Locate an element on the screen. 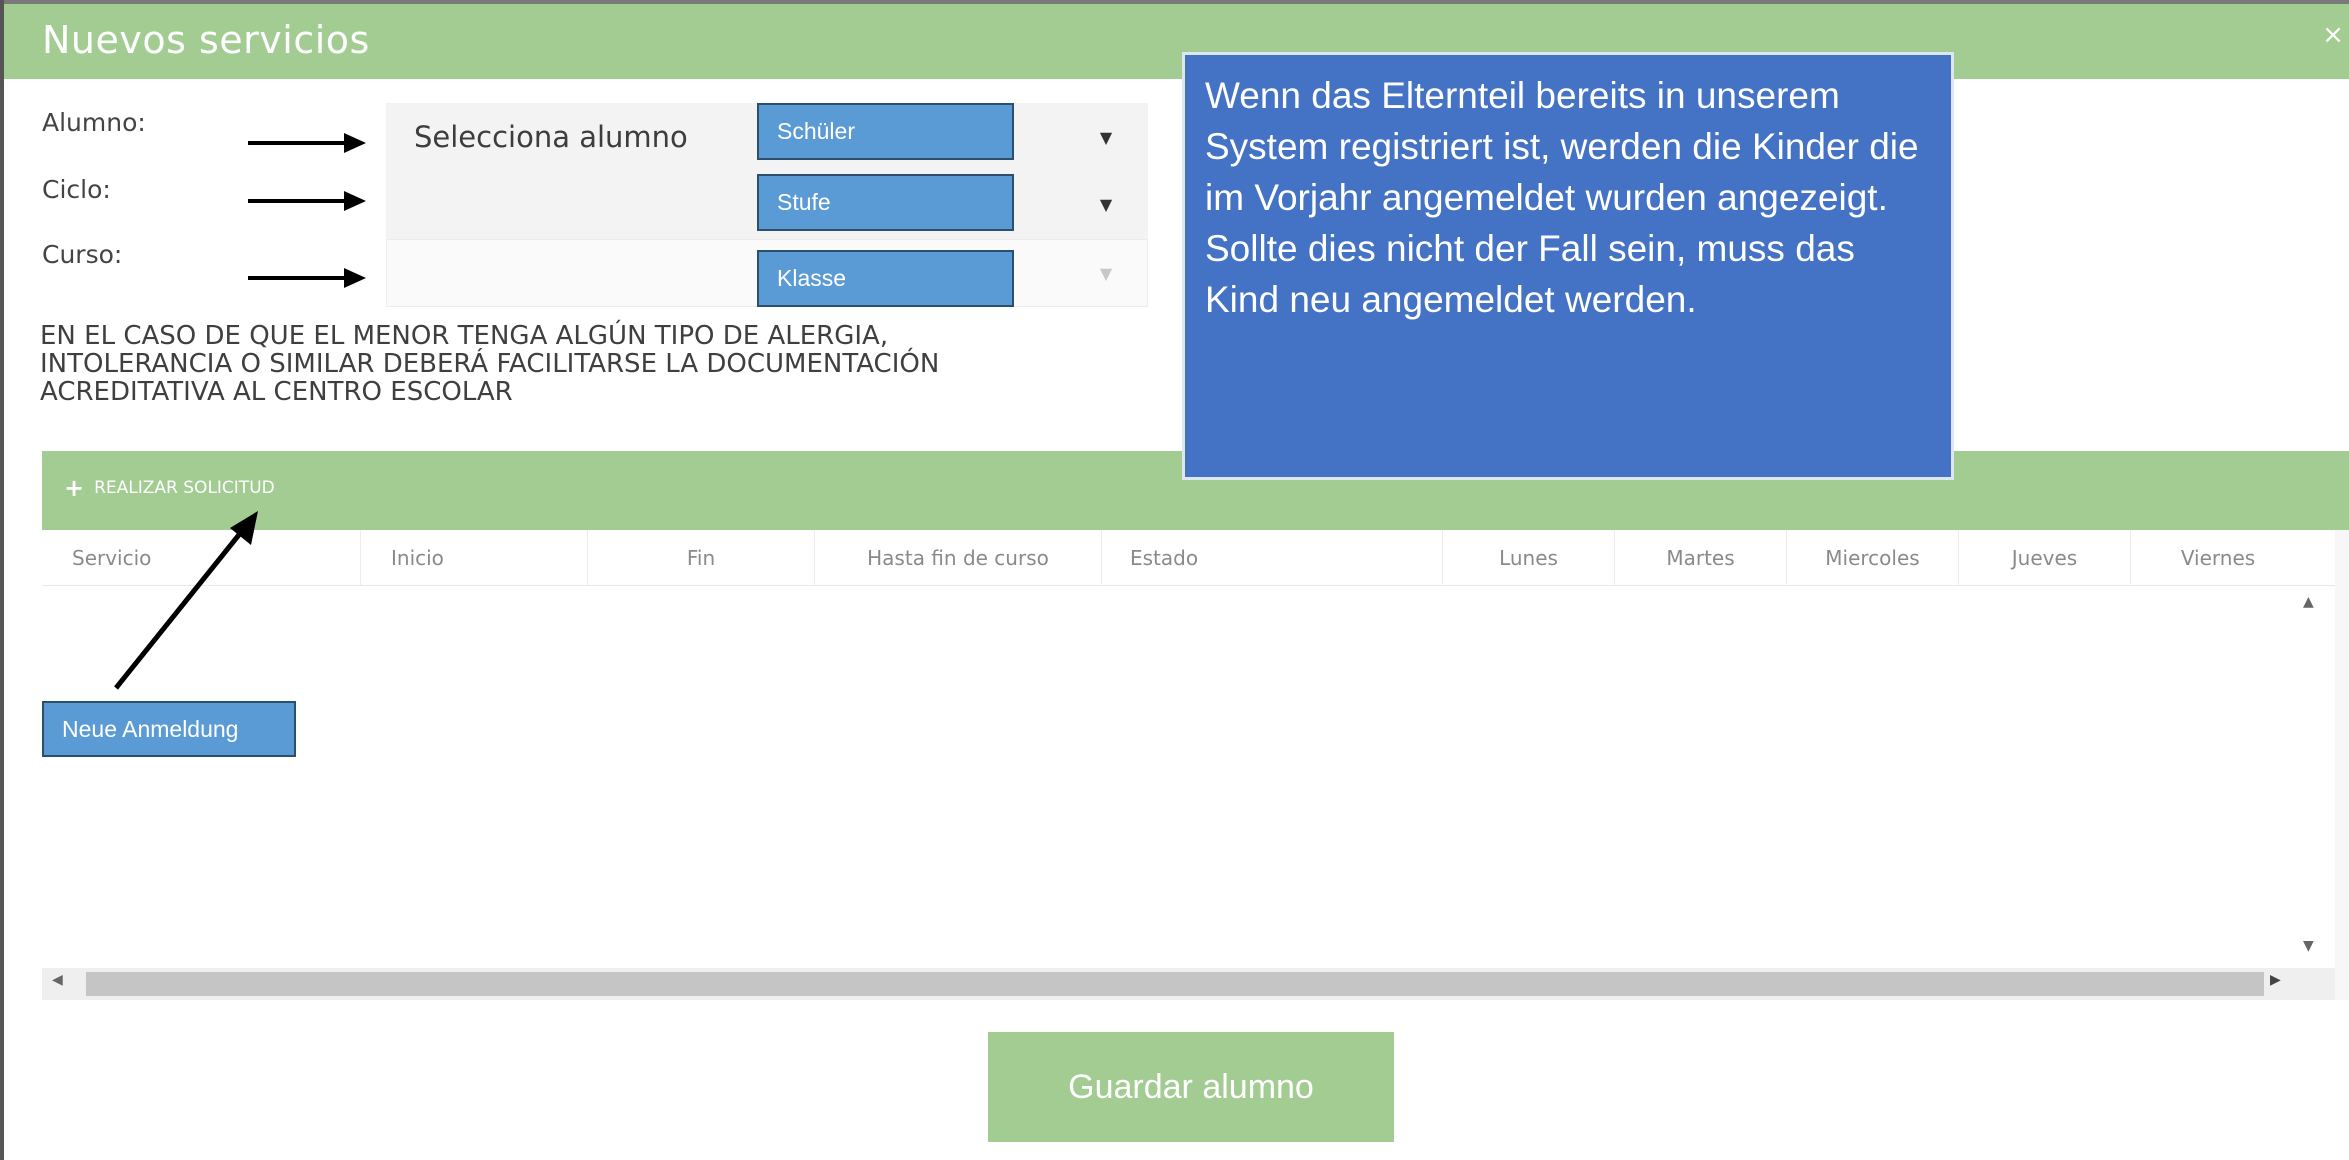  column-header: Martes is located at coordinates (1700, 558).